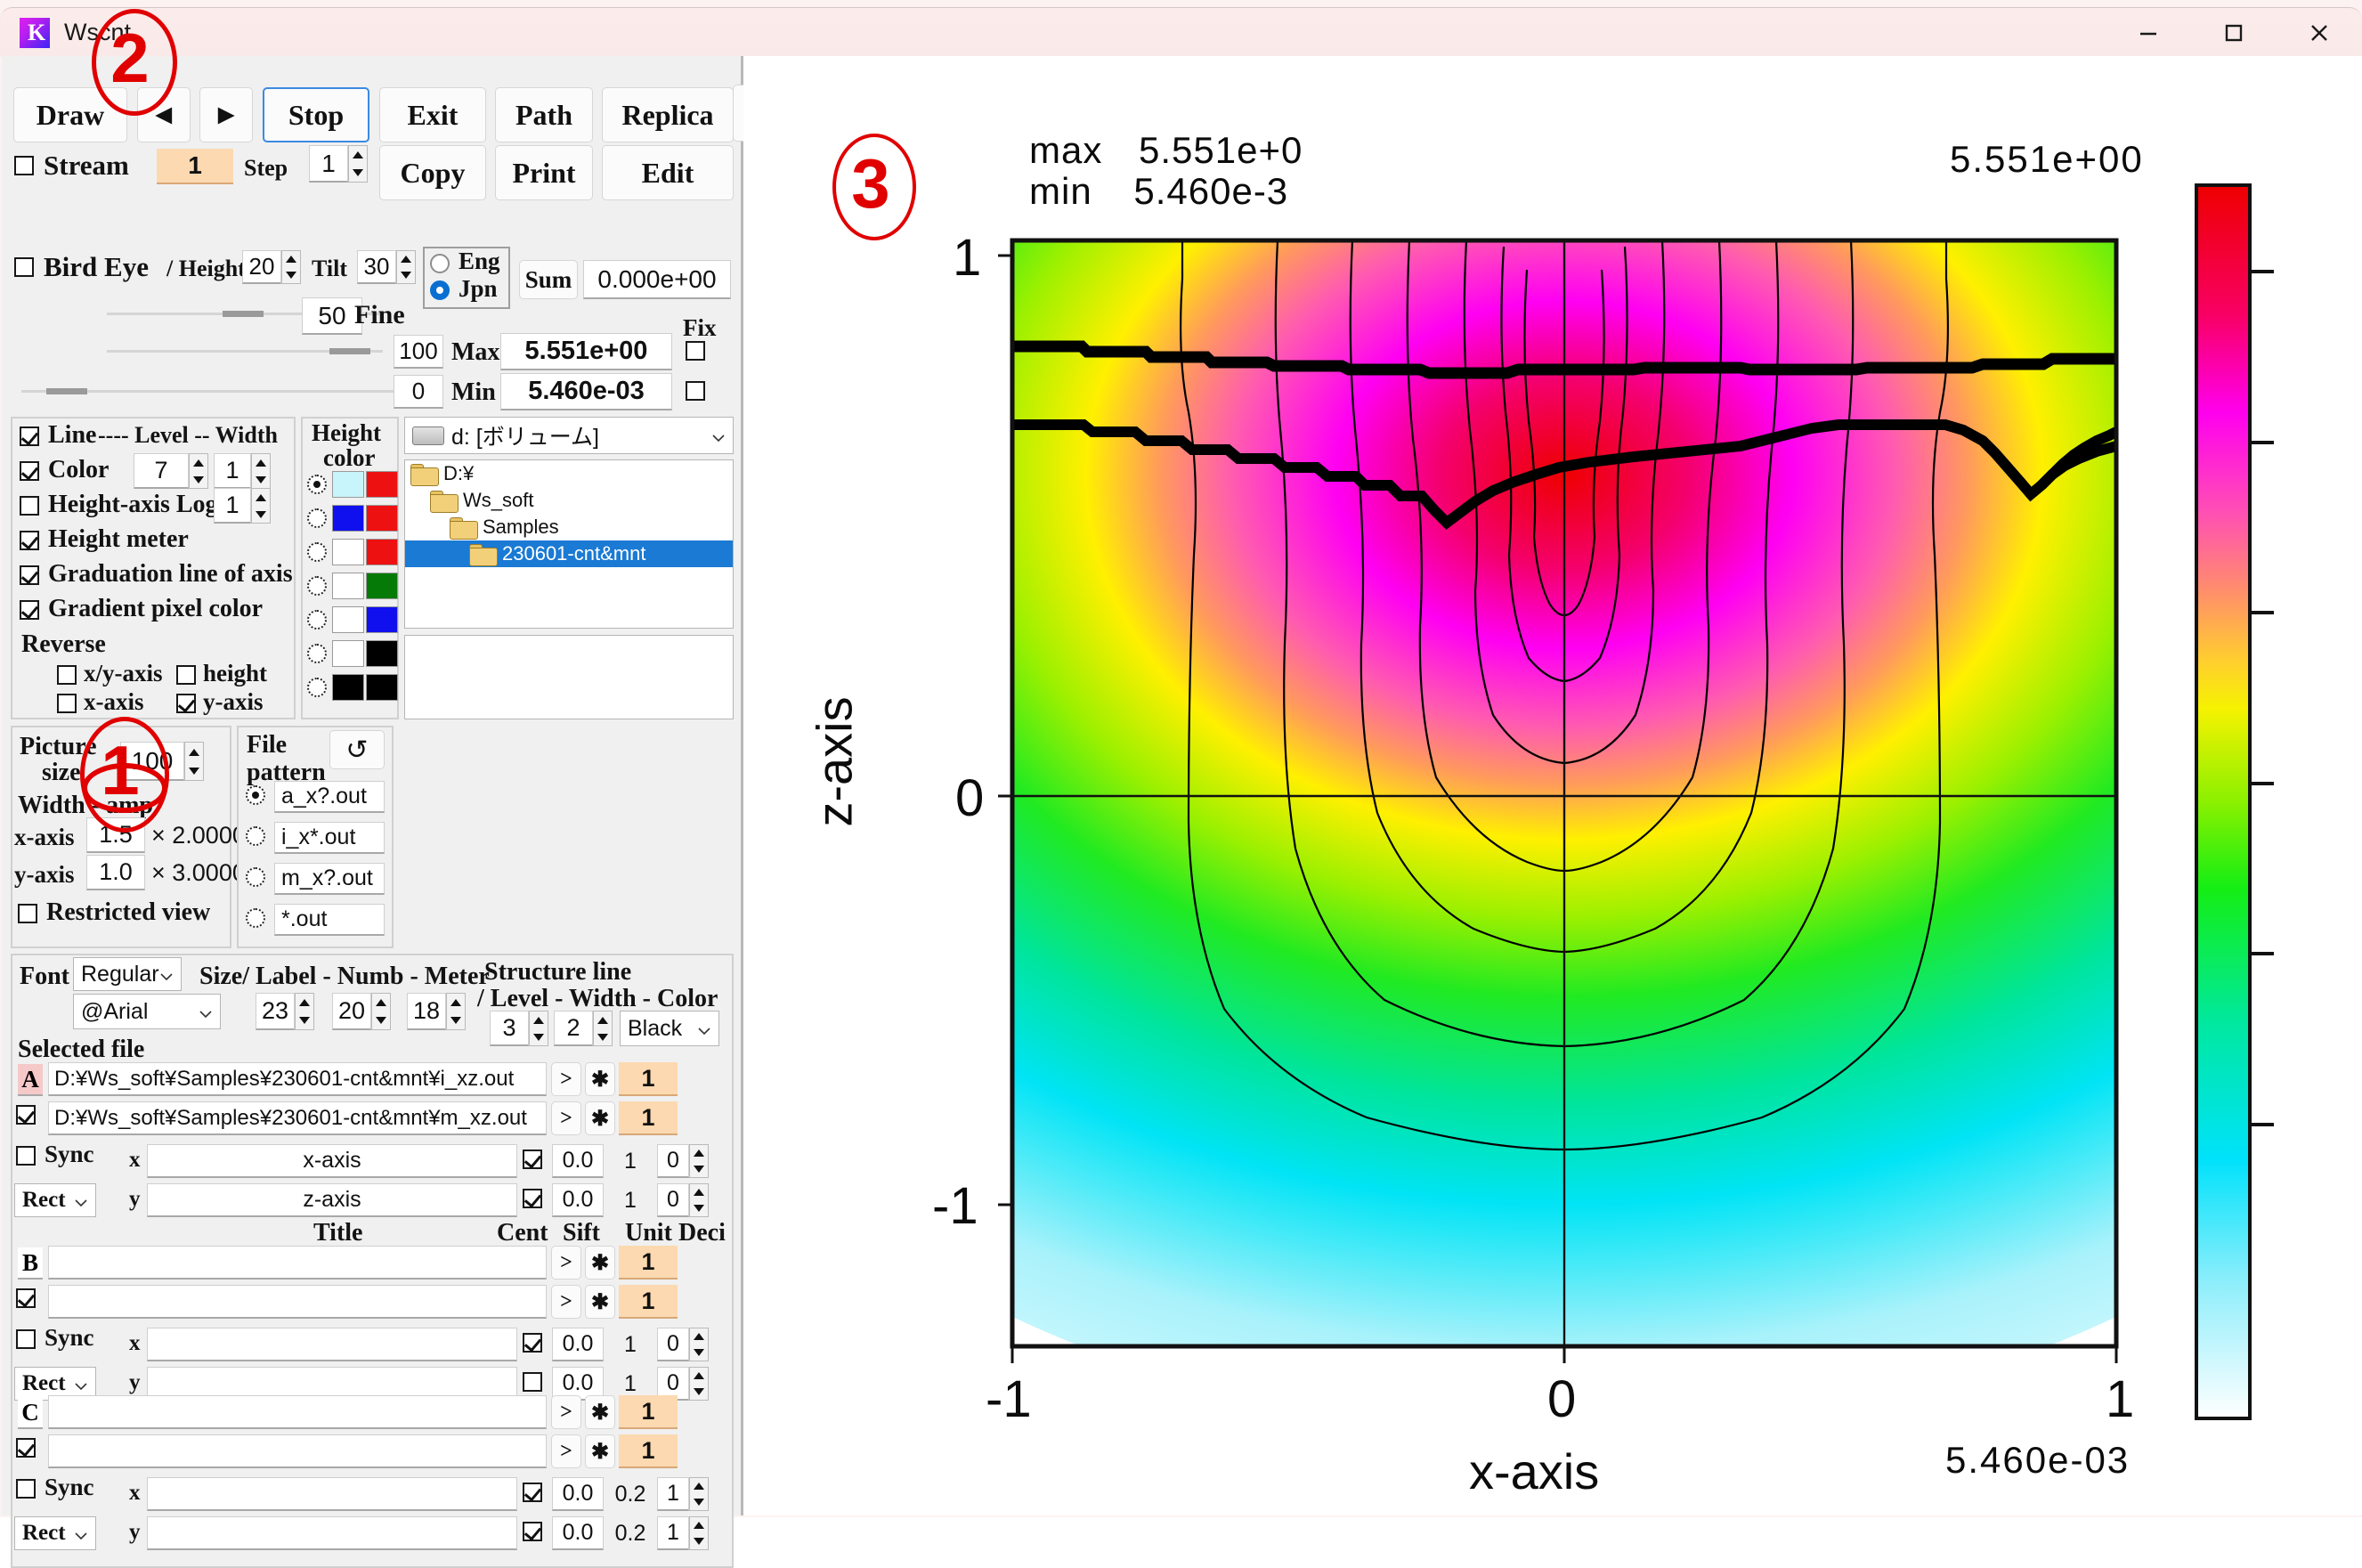  Describe the element at coordinates (67, 675) in the screenshot. I see `reverse-xy-checkbox` at that location.